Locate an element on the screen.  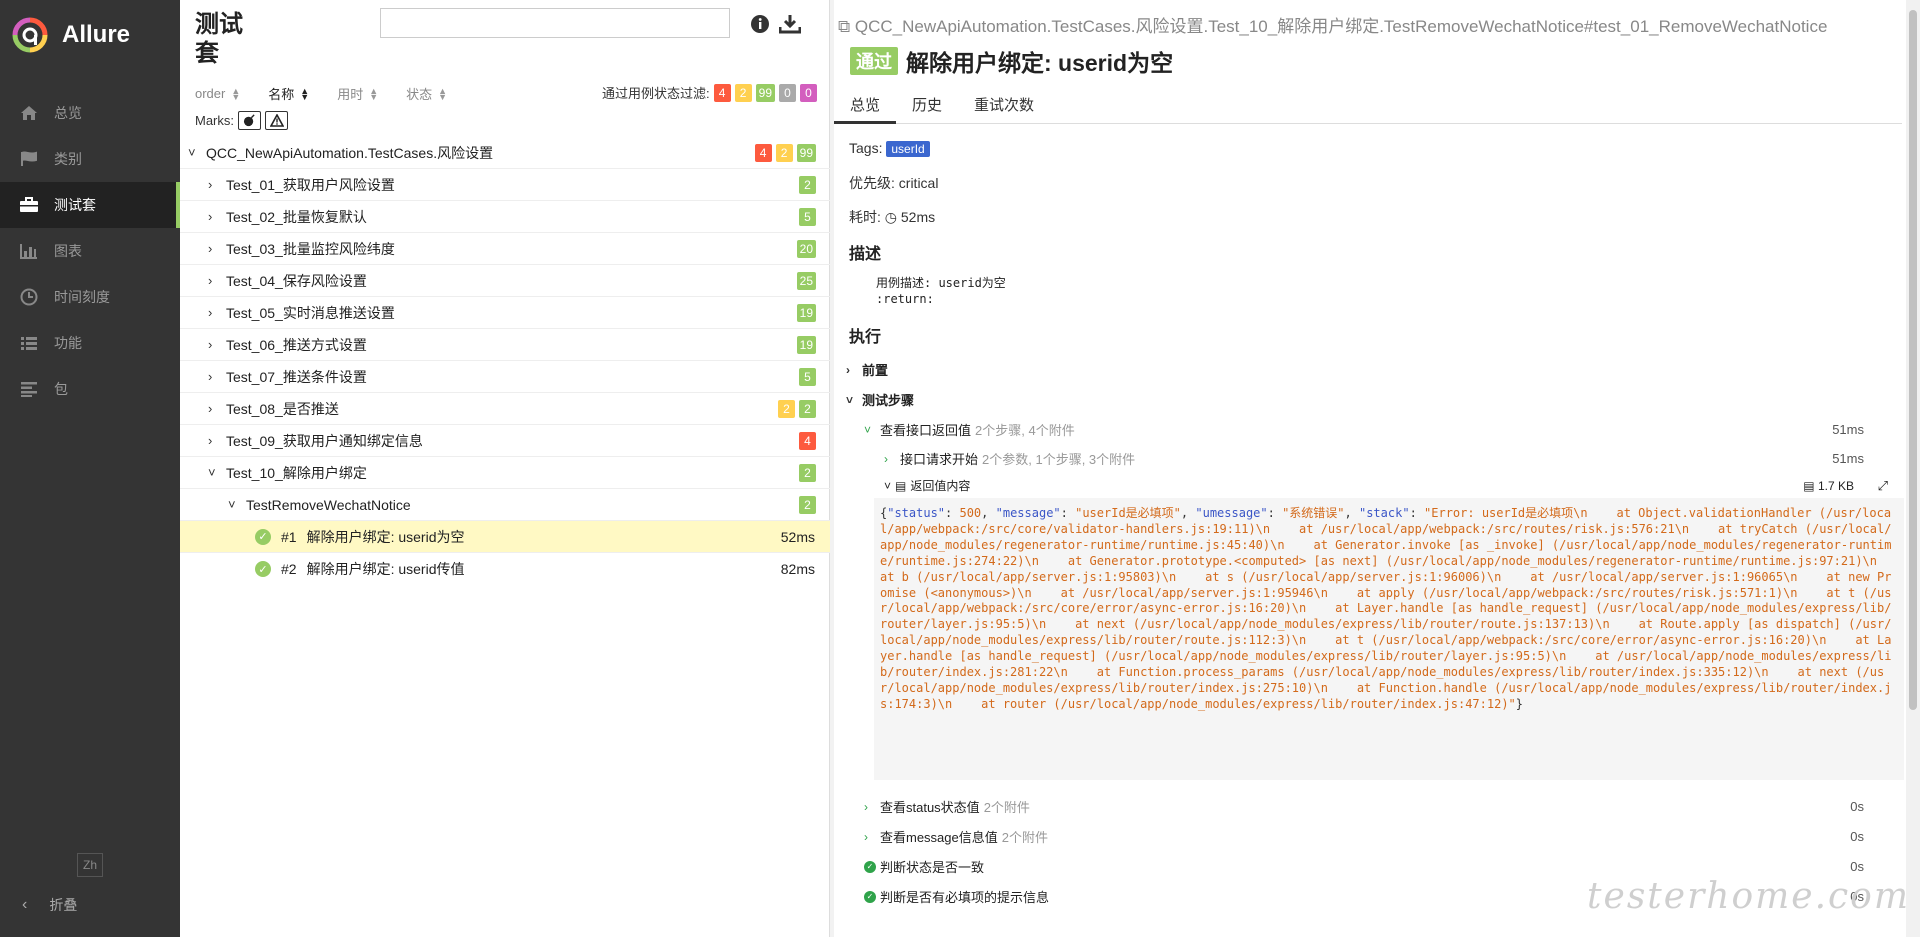
count-badge: 25 is located at coordinates (806, 281).